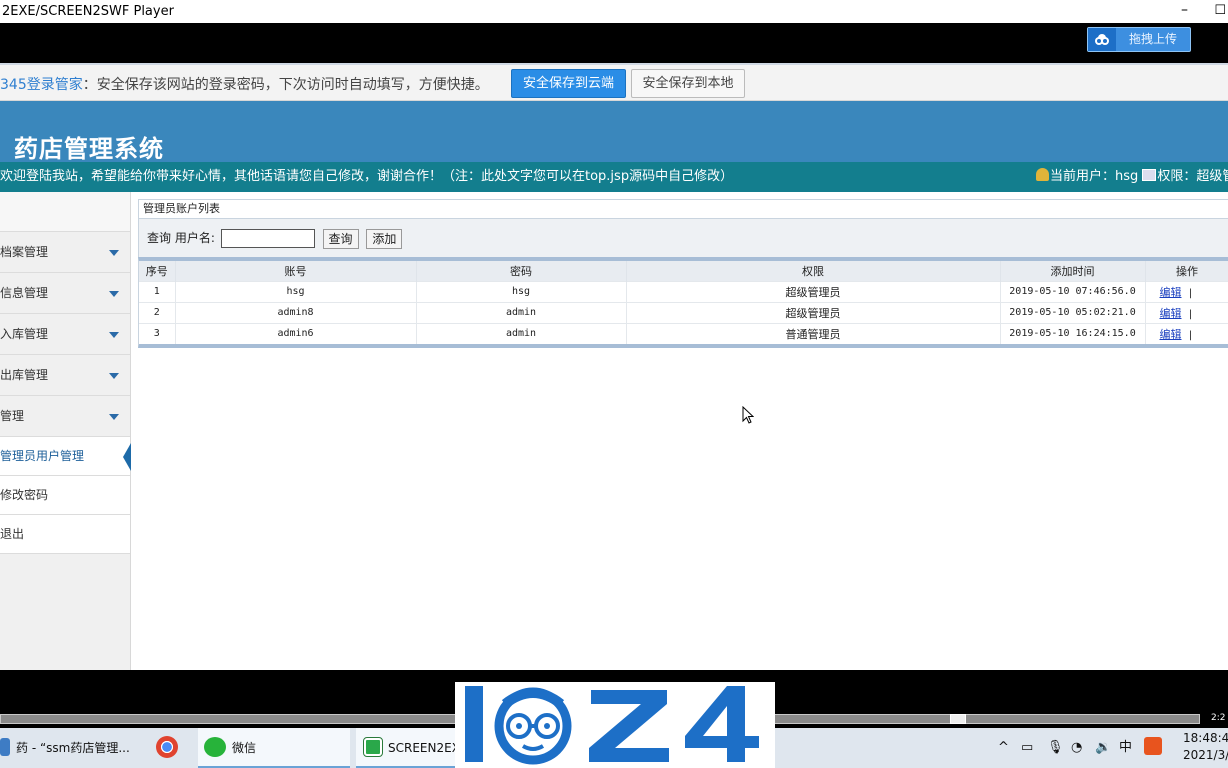 This screenshot has width=1228, height=768. What do you see at coordinates (24, 252) in the screenshot?
I see `sidebar-item-label: 档案管理` at bounding box center [24, 252].